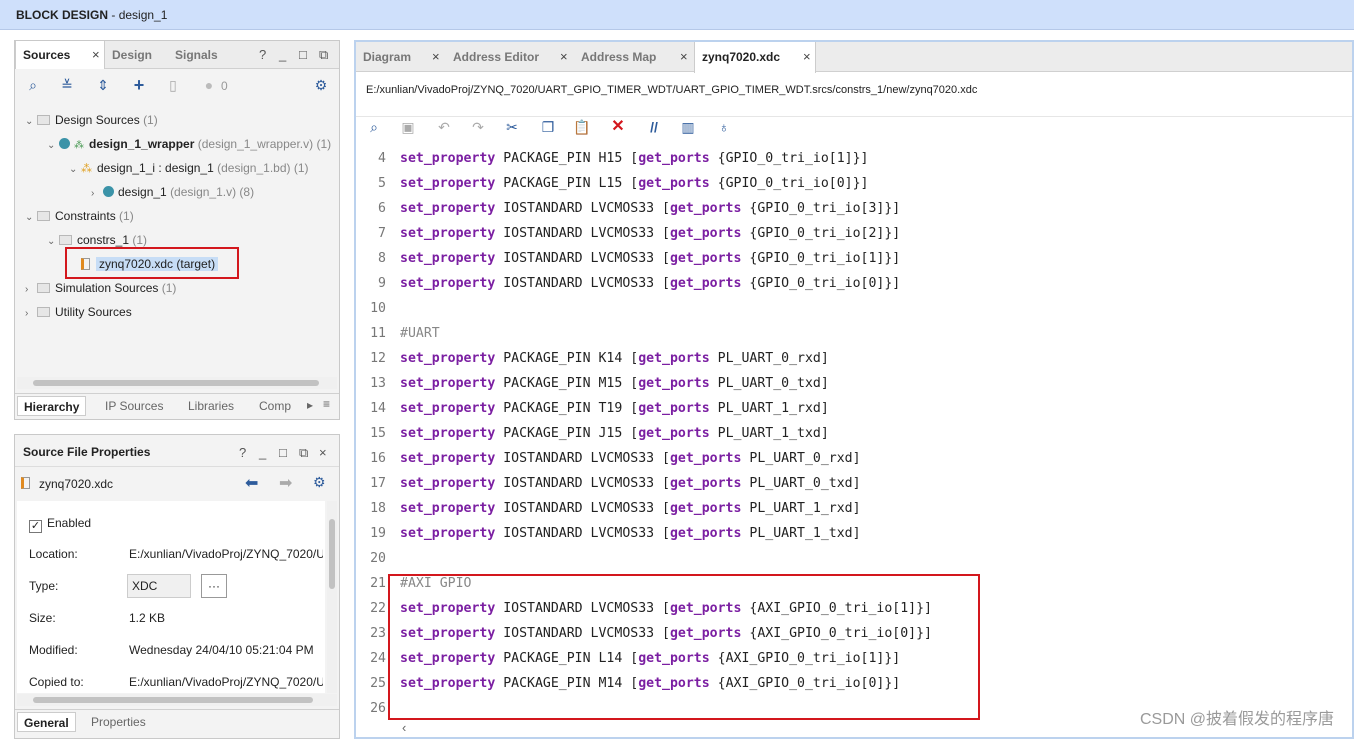 Image resolution: width=1354 pixels, height=739 pixels. Describe the element at coordinates (378, 483) in the screenshot. I see `line-number: 17` at that location.